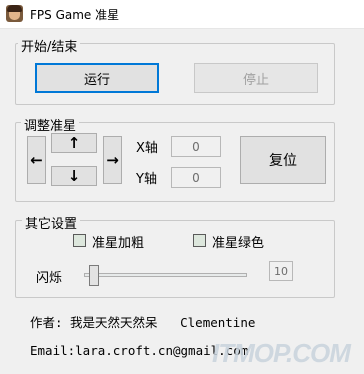 This screenshot has width=364, height=374. I want to click on blink-slider-track, so click(165, 275).